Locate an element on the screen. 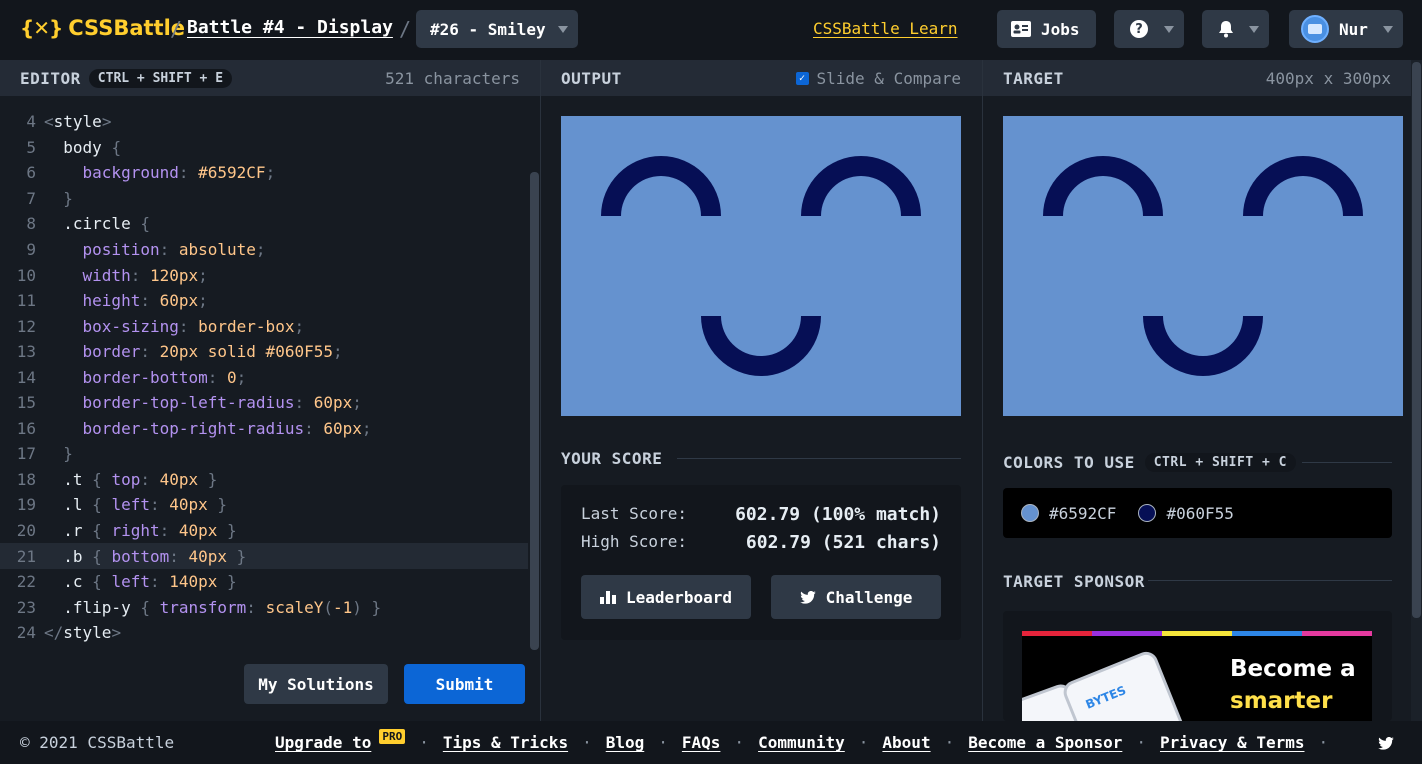 This screenshot has width=1422, height=764. code-line: 24 </style > is located at coordinates (264, 633).